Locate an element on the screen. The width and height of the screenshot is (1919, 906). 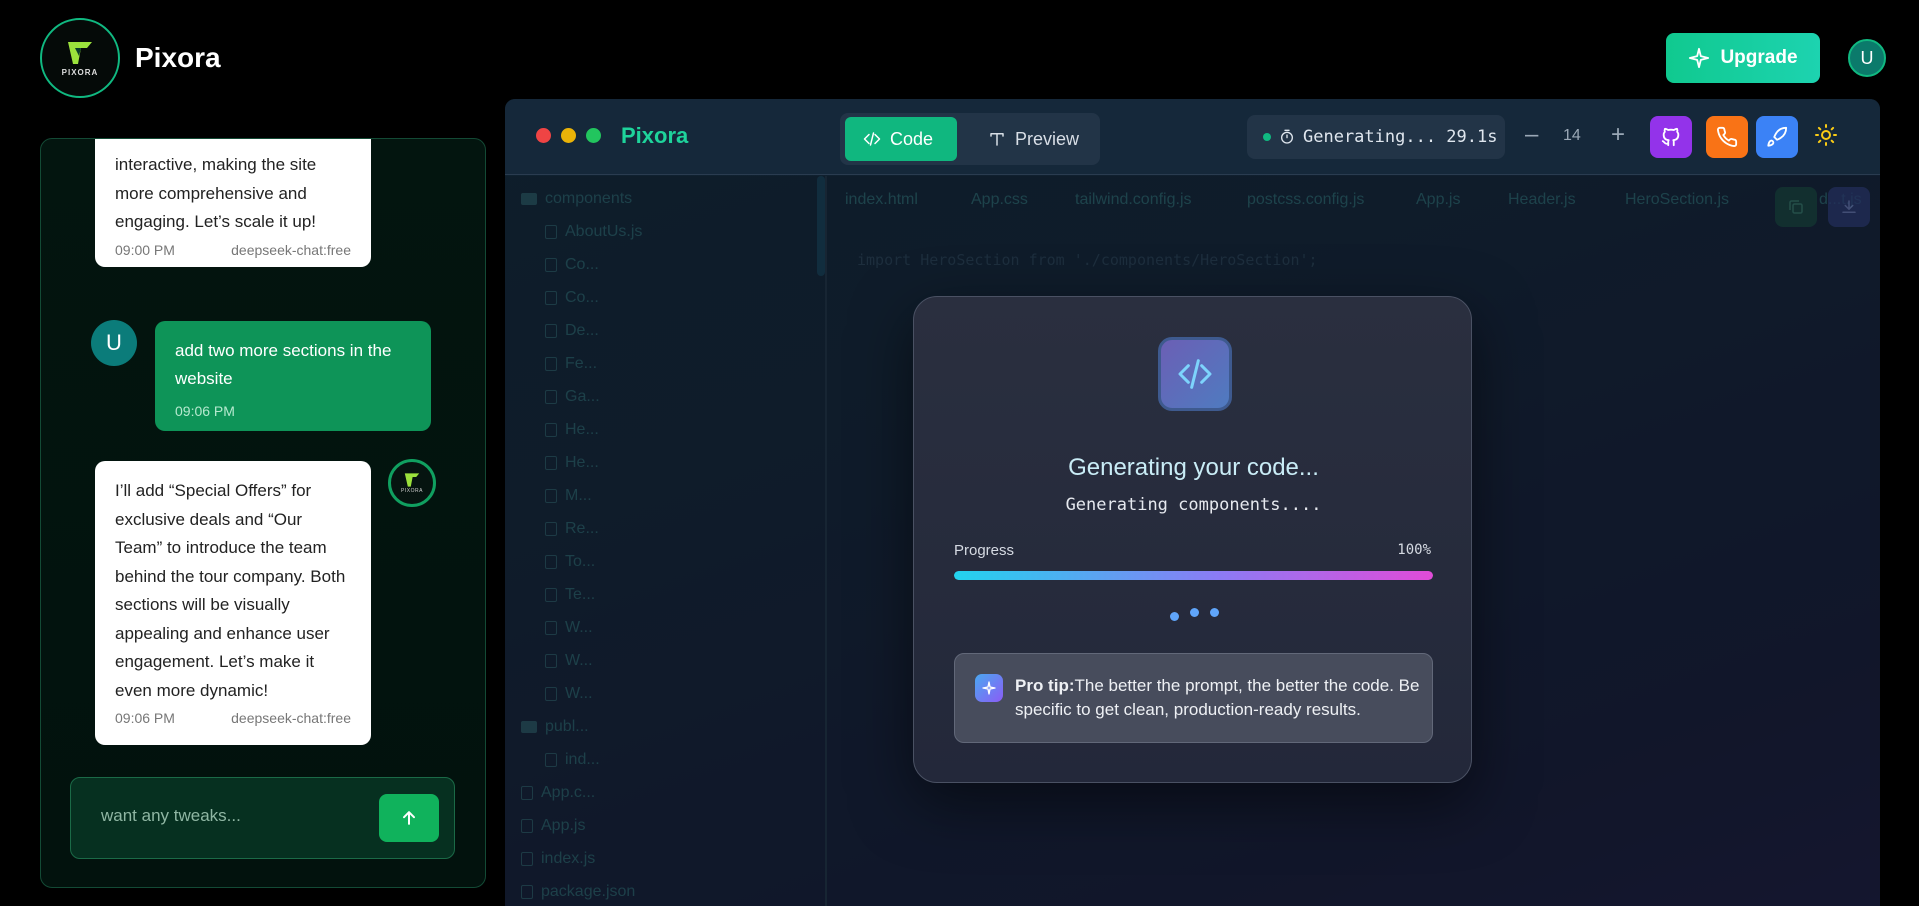
tab-code-label: Code is located at coordinates (912, 138).